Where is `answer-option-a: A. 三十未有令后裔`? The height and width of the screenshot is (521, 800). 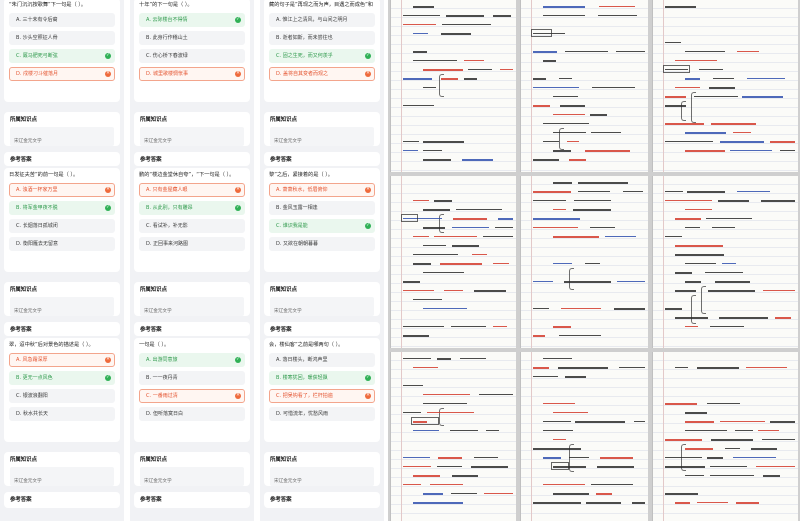
answer-option-a: A. 三十未有令后裔 is located at coordinates (62, 20).